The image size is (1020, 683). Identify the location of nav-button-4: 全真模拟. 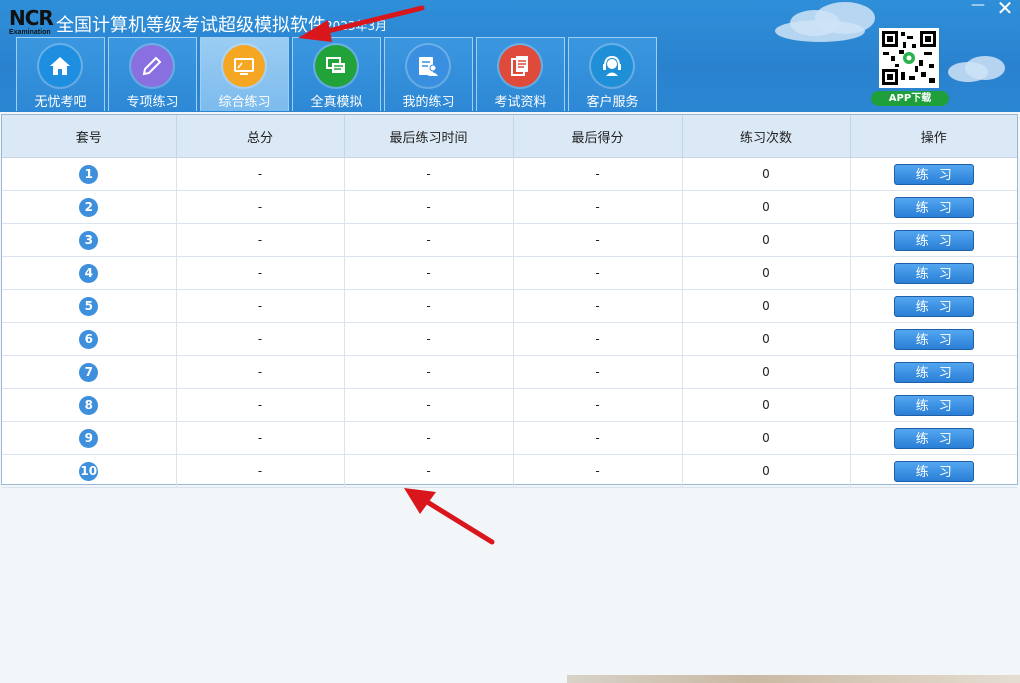
(336, 74).